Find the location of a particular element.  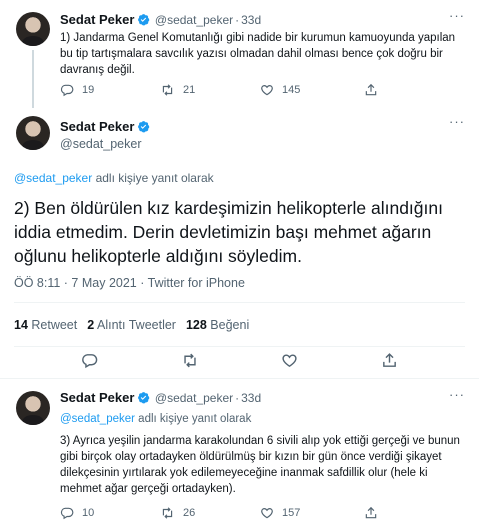

engagement-stats: 14 Retweet 2 Alıntı Tweetler 128 Beğeni is located at coordinates (131, 325).